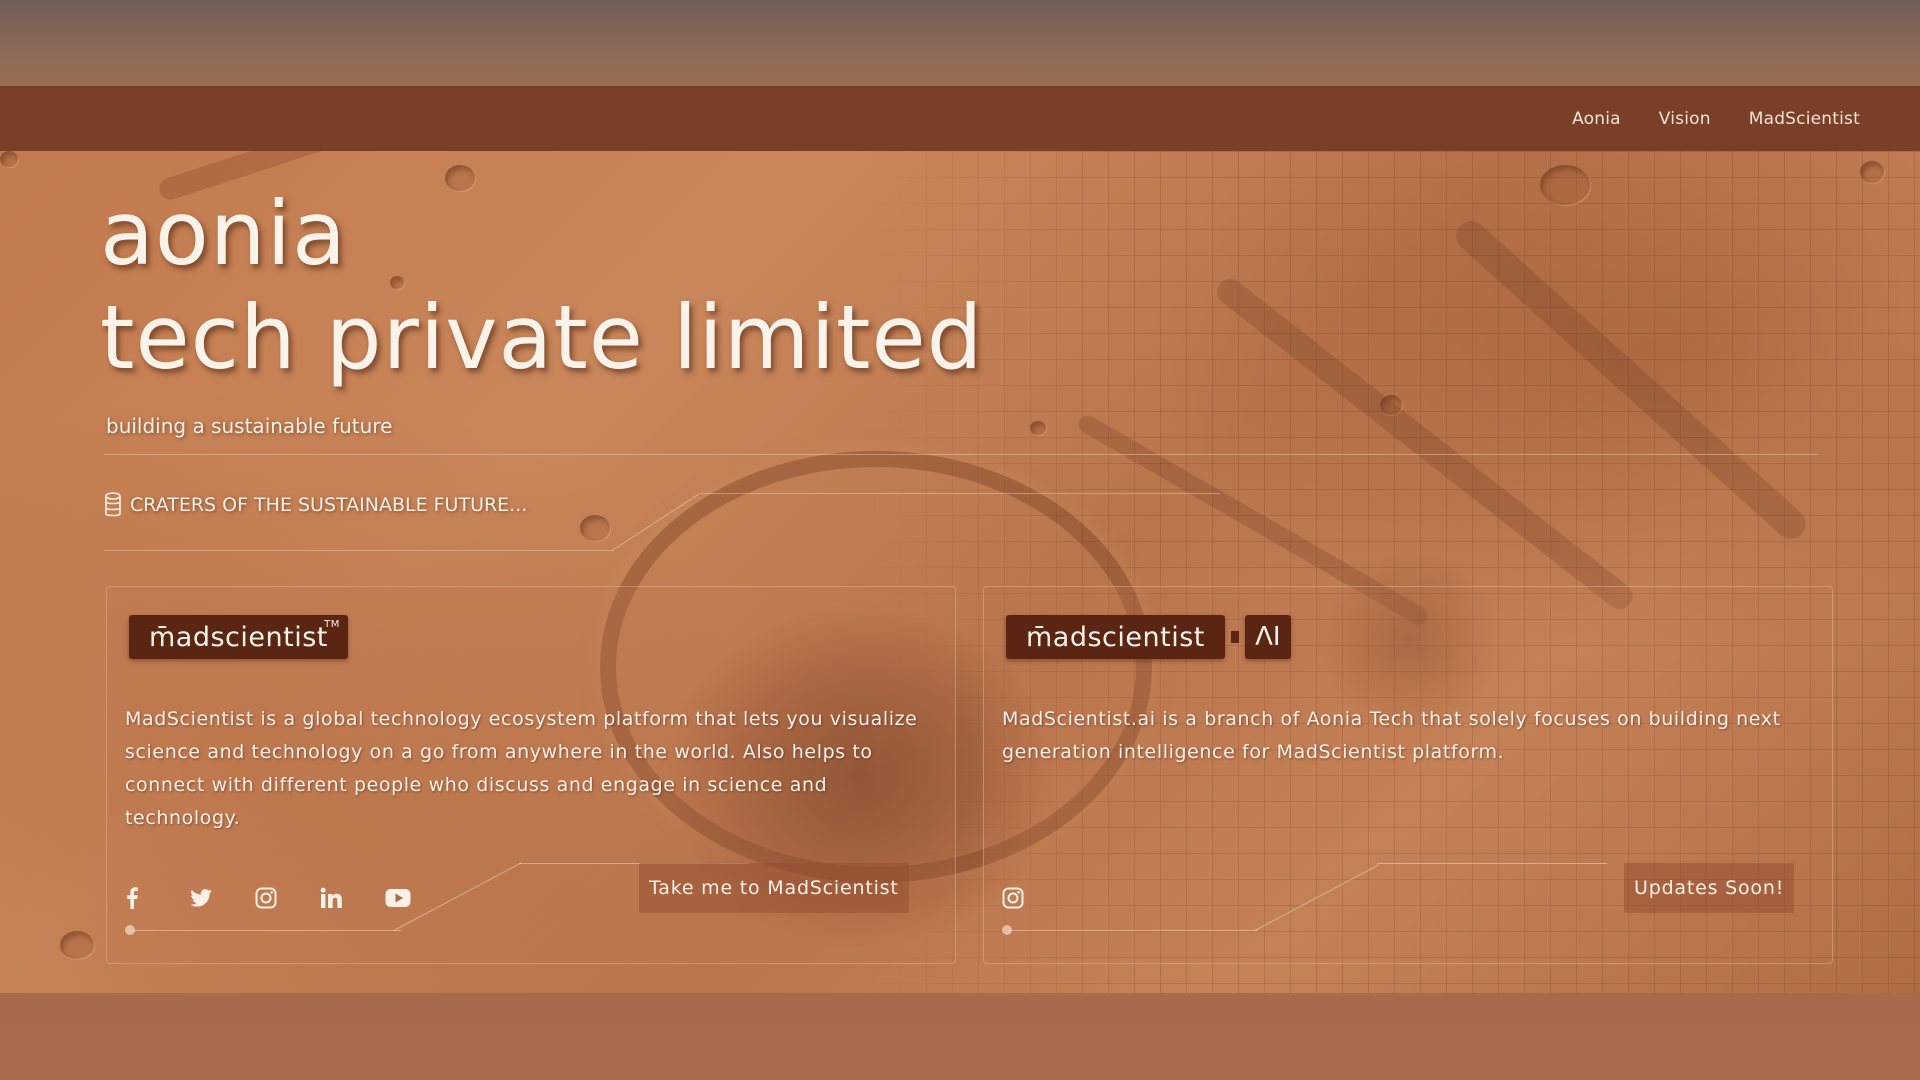 The image size is (1920, 1080). Describe the element at coordinates (249, 426) in the screenshot. I see `hero-subtitle: building a sustainable future` at that location.